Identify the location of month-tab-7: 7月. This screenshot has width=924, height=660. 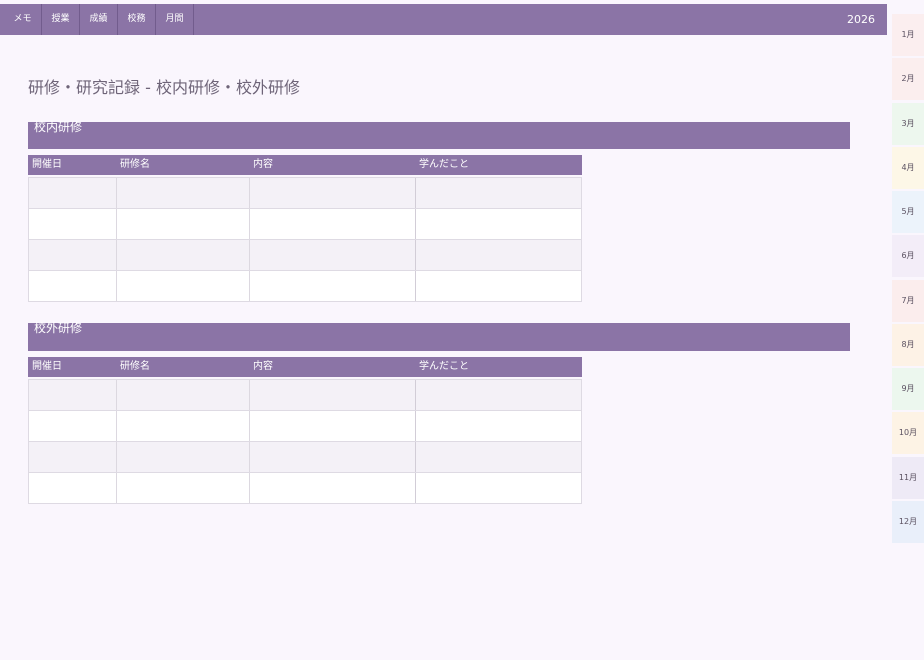
(908, 300).